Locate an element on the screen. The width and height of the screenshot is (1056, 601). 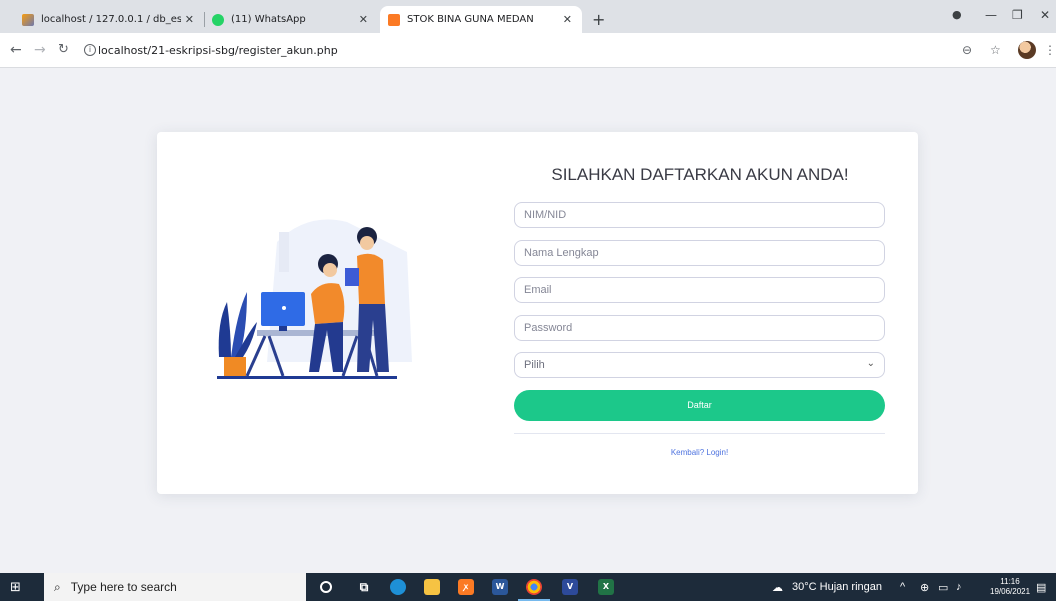
role-select: Pilih ⌄ is located at coordinates (699, 365).